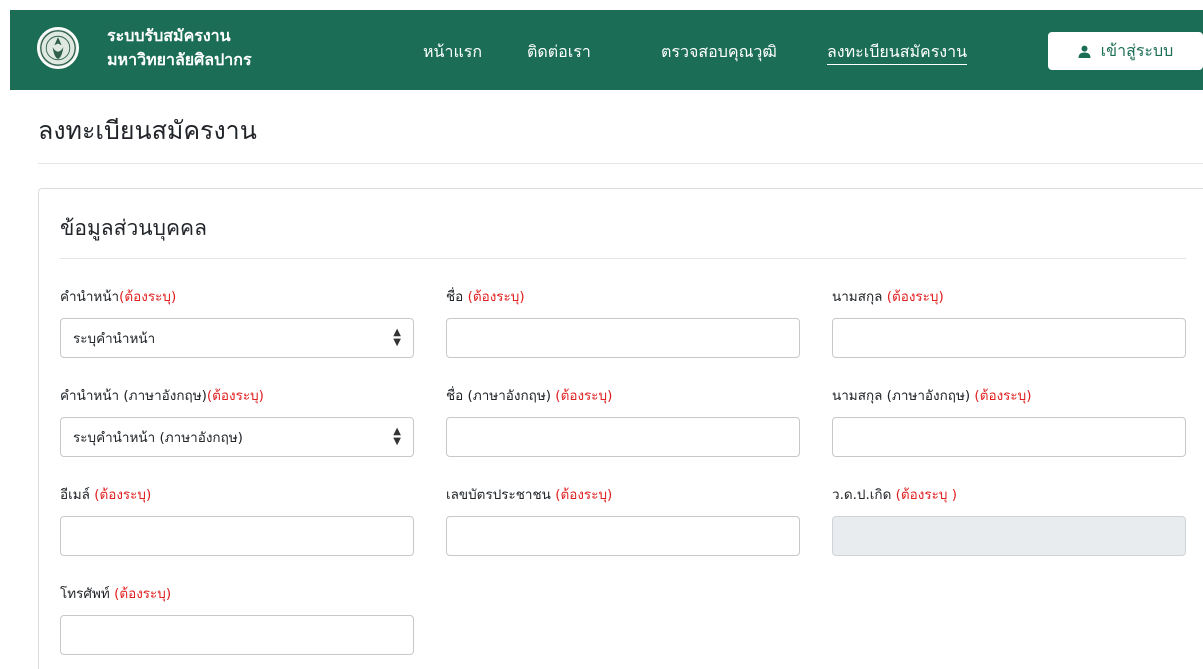  I want to click on firstname-th-label: ชื่อ (ต้องระบุ), so click(485, 297).